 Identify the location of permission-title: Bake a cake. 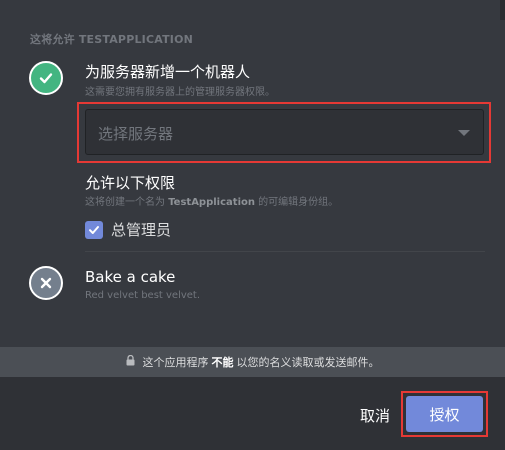
(130, 277).